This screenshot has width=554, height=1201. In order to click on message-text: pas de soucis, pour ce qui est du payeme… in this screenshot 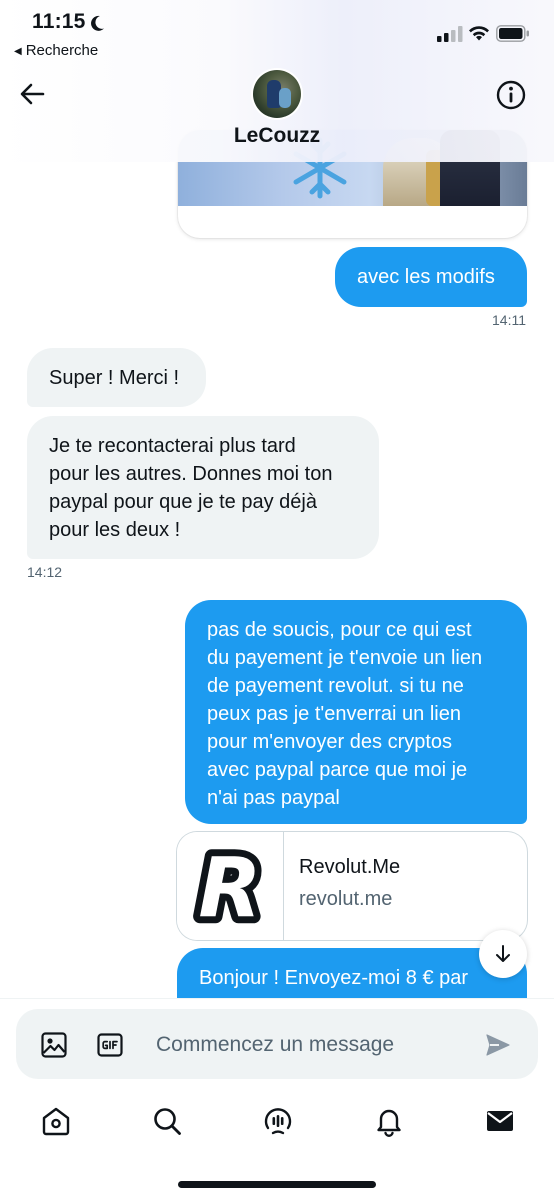, I will do `click(345, 714)`.